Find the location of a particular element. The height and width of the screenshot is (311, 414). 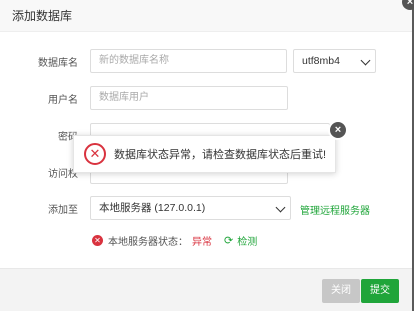

username-row: 用户名 数据库用户 is located at coordinates (206, 98).